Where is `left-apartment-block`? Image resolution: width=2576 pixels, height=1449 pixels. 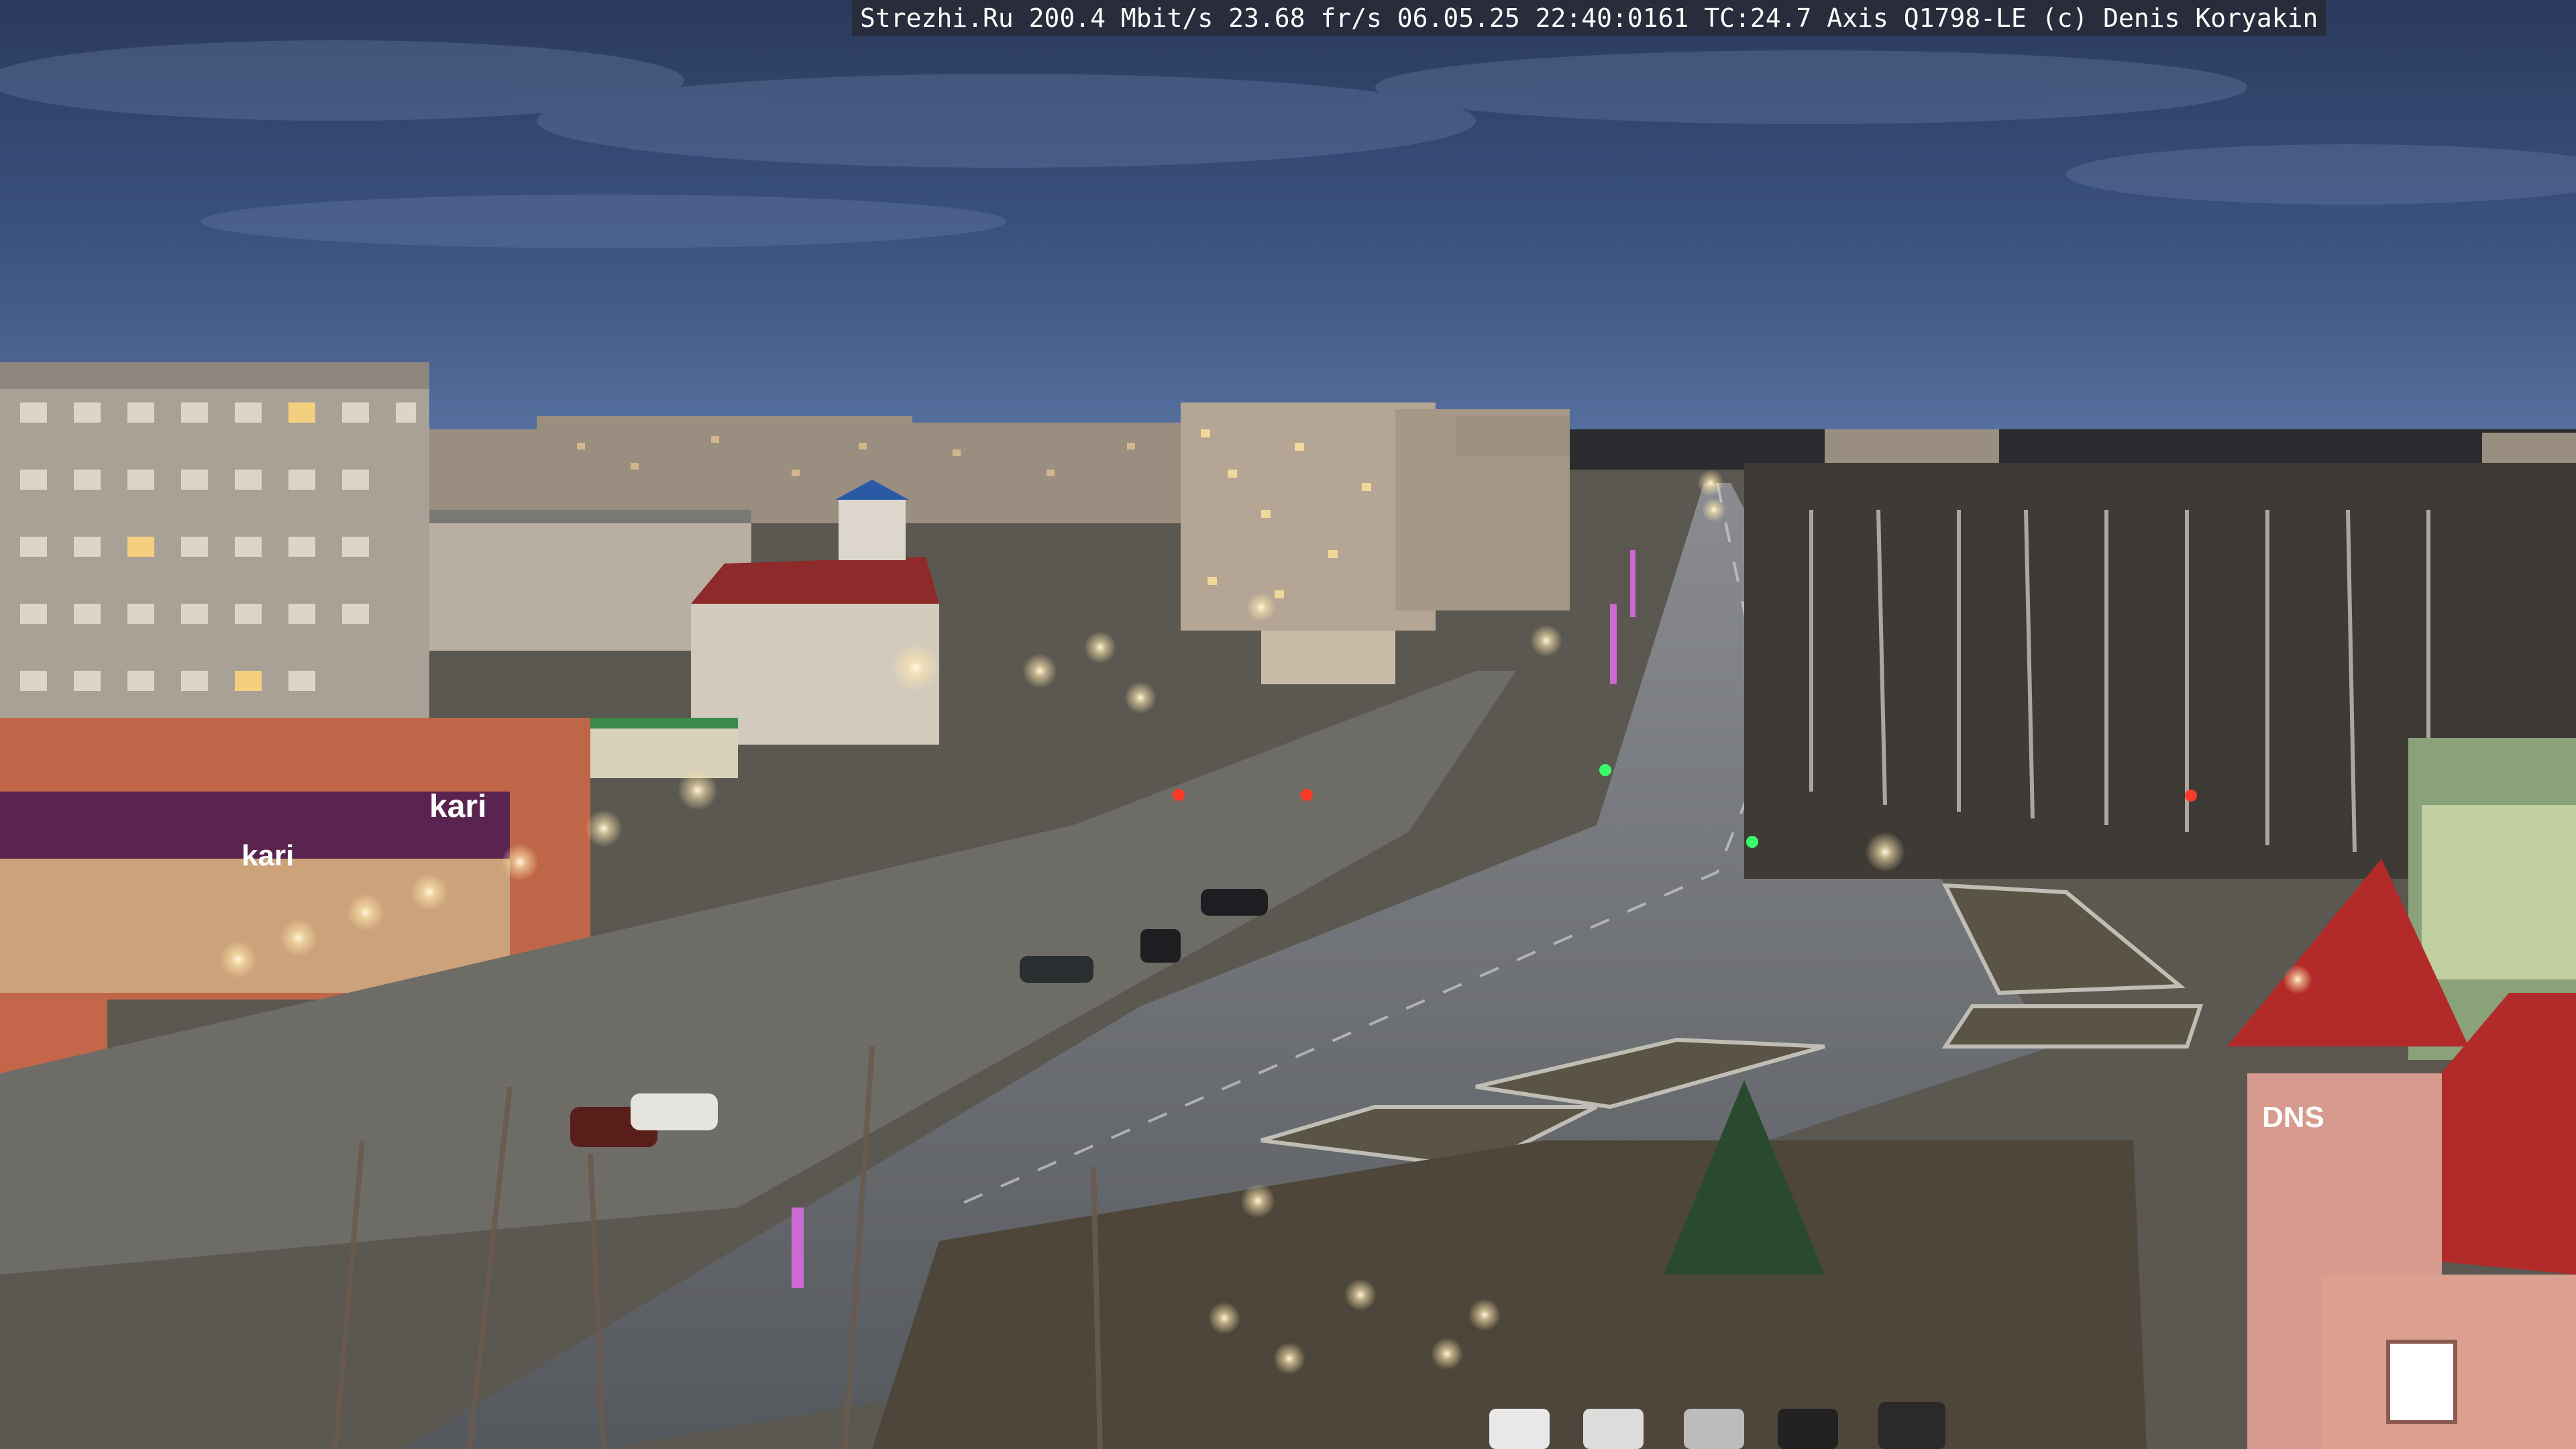
left-apartment-block is located at coordinates (214, 570).